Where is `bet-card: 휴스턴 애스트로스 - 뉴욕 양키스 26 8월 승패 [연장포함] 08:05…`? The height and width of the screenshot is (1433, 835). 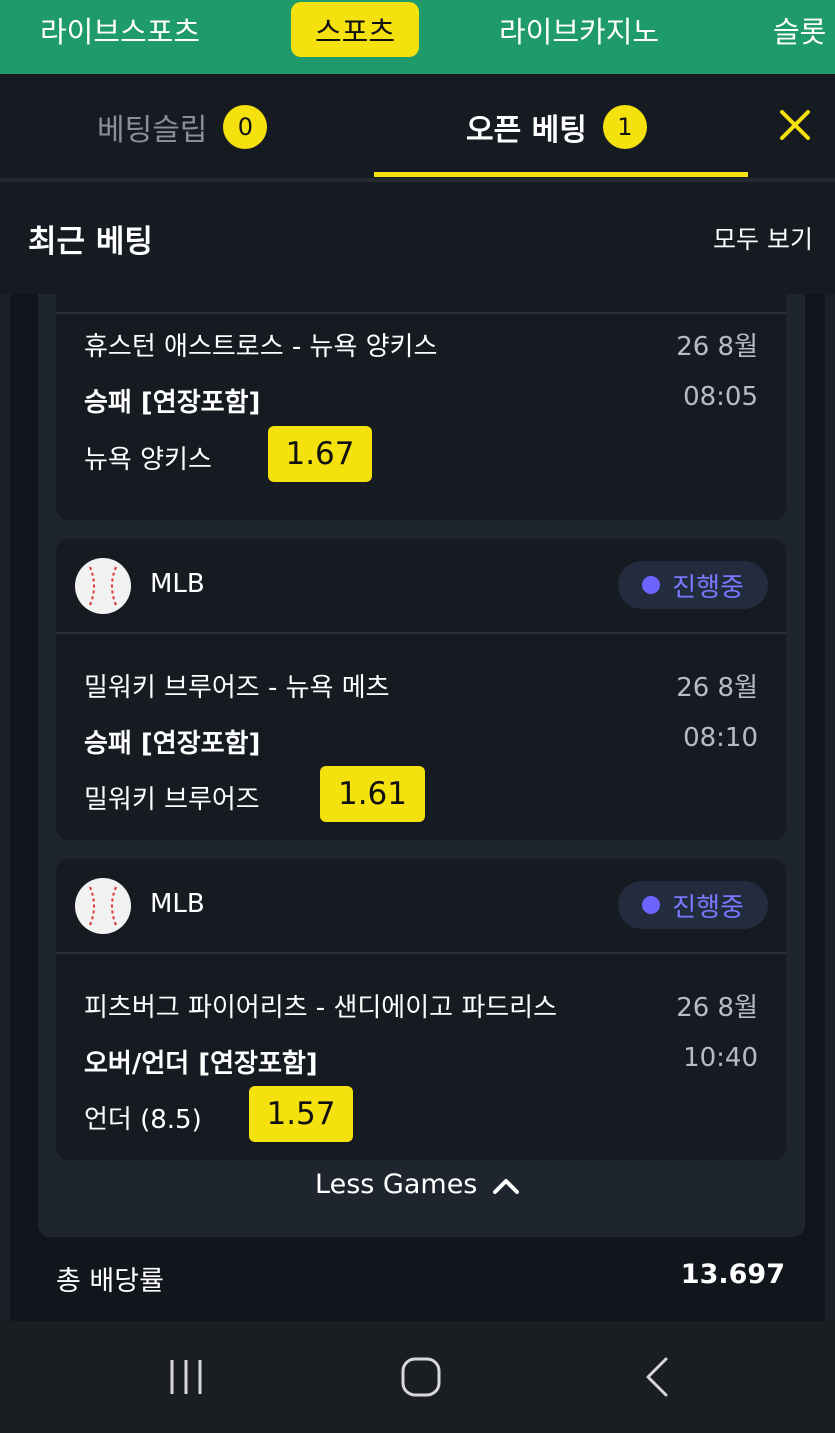 bet-card: 휴스턴 애스트로스 - 뉴욕 양키스 26 8월 승패 [연장포함] 08:05… is located at coordinates (421, 407).